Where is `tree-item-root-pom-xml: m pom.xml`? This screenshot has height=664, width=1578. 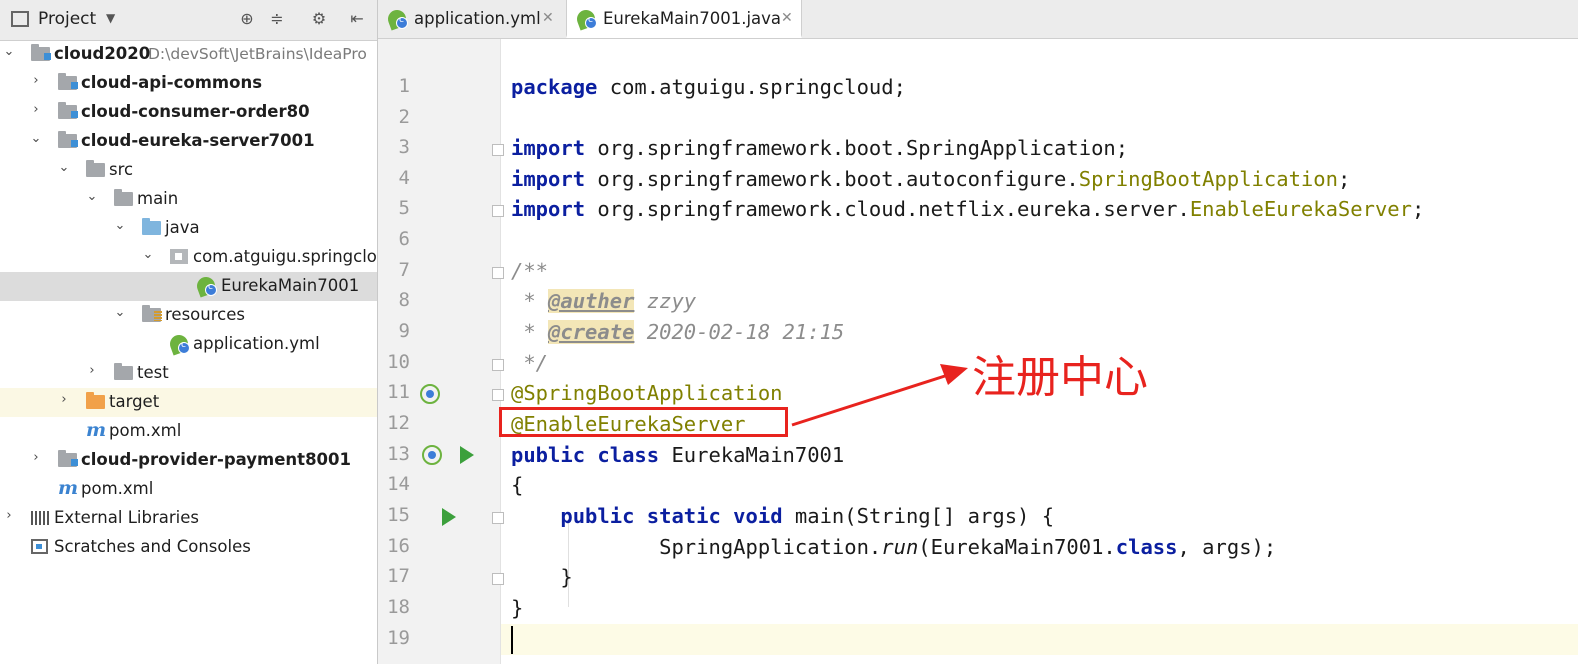
tree-item-root-pom-xml: m pom.xml is located at coordinates (188, 489).